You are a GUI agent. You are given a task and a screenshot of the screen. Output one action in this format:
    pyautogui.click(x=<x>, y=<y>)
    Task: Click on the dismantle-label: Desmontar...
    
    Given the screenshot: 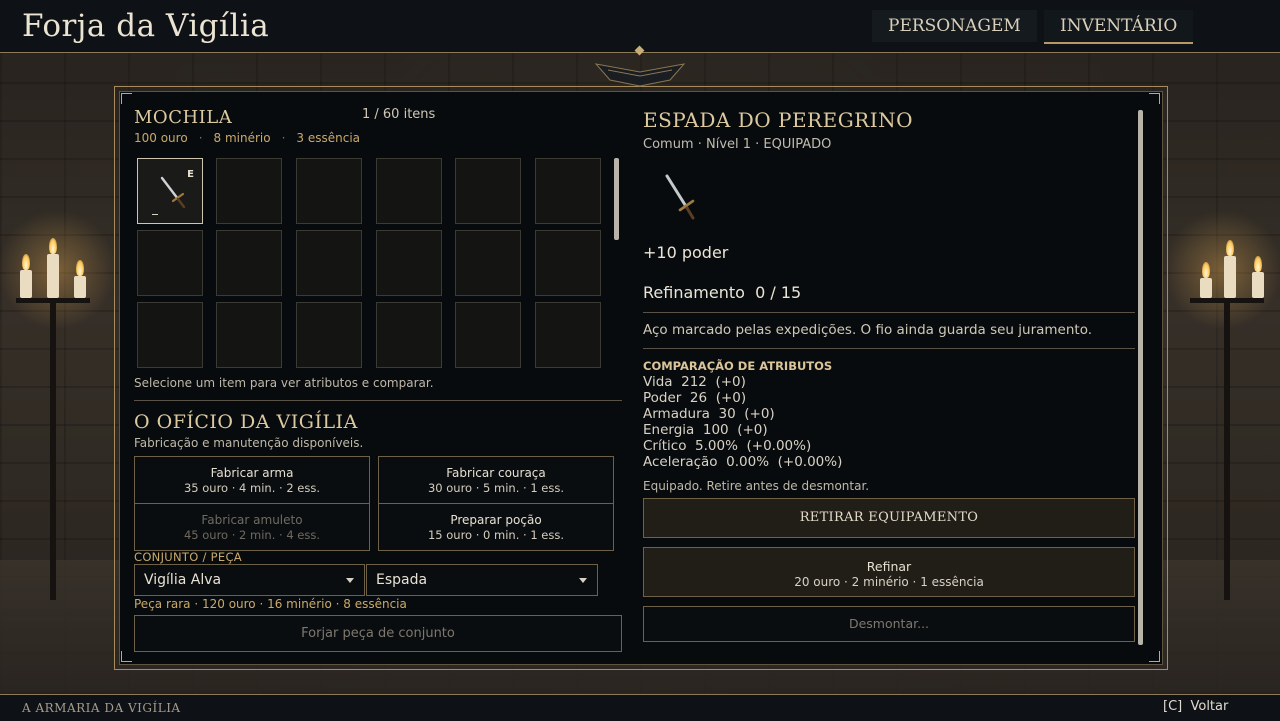 What is the action you would take?
    pyautogui.click(x=889, y=623)
    